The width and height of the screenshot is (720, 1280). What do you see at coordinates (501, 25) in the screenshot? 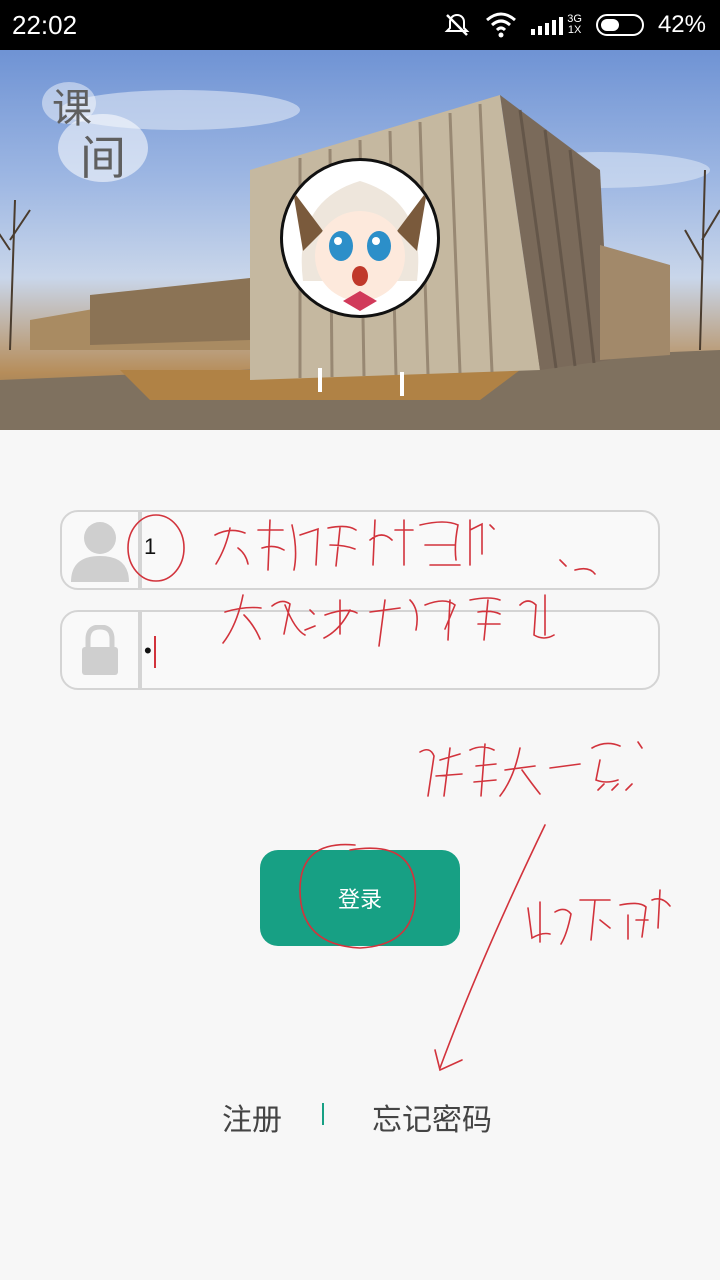
I see `wifi-icon` at bounding box center [501, 25].